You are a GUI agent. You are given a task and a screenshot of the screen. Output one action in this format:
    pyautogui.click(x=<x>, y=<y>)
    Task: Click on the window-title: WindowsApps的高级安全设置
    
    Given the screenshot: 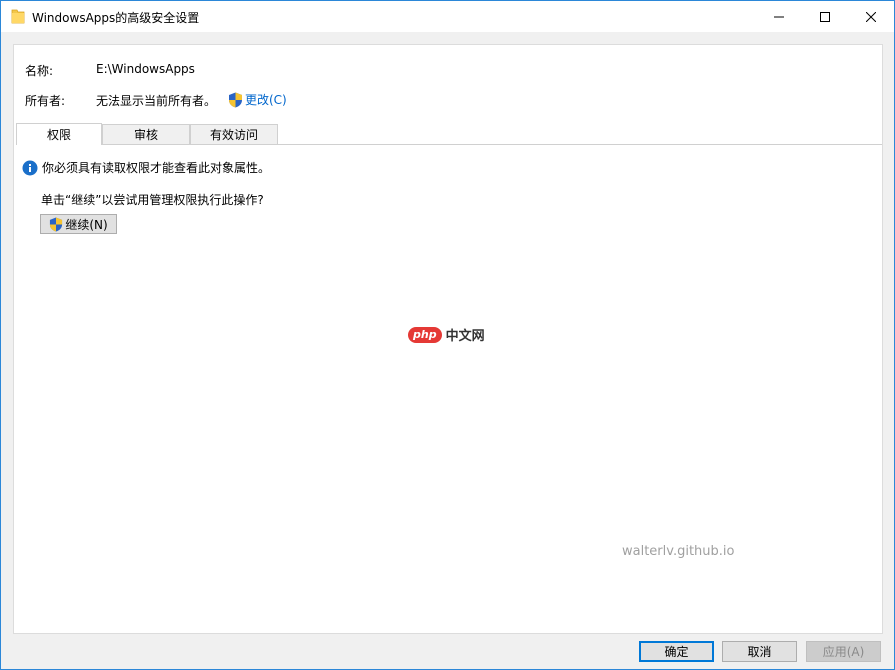 What is the action you would take?
    pyautogui.click(x=116, y=18)
    